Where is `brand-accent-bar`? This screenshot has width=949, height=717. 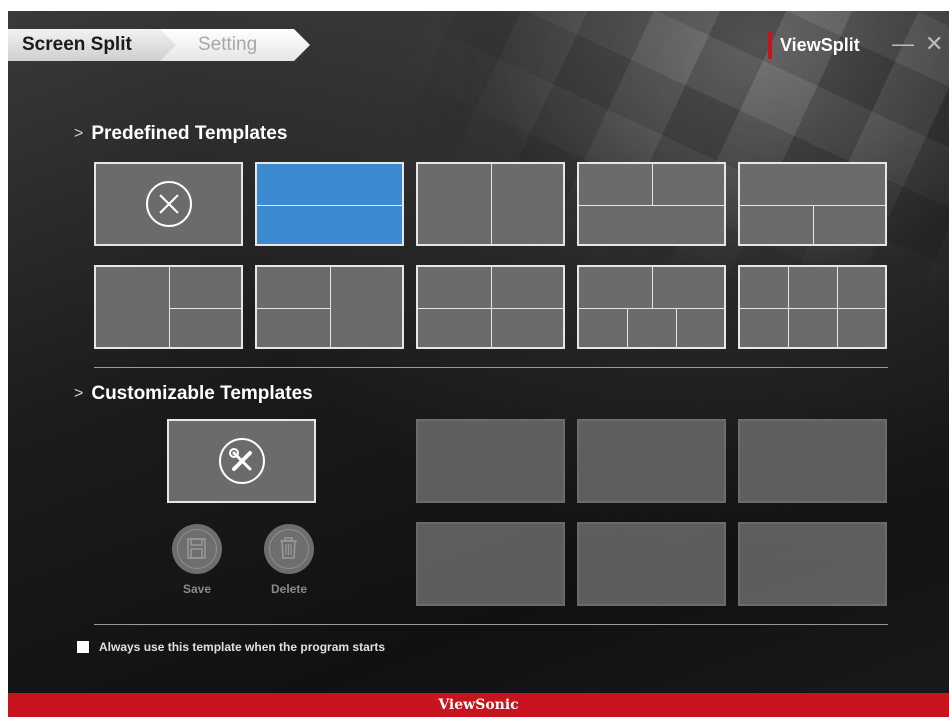
brand-accent-bar is located at coordinates (770, 45).